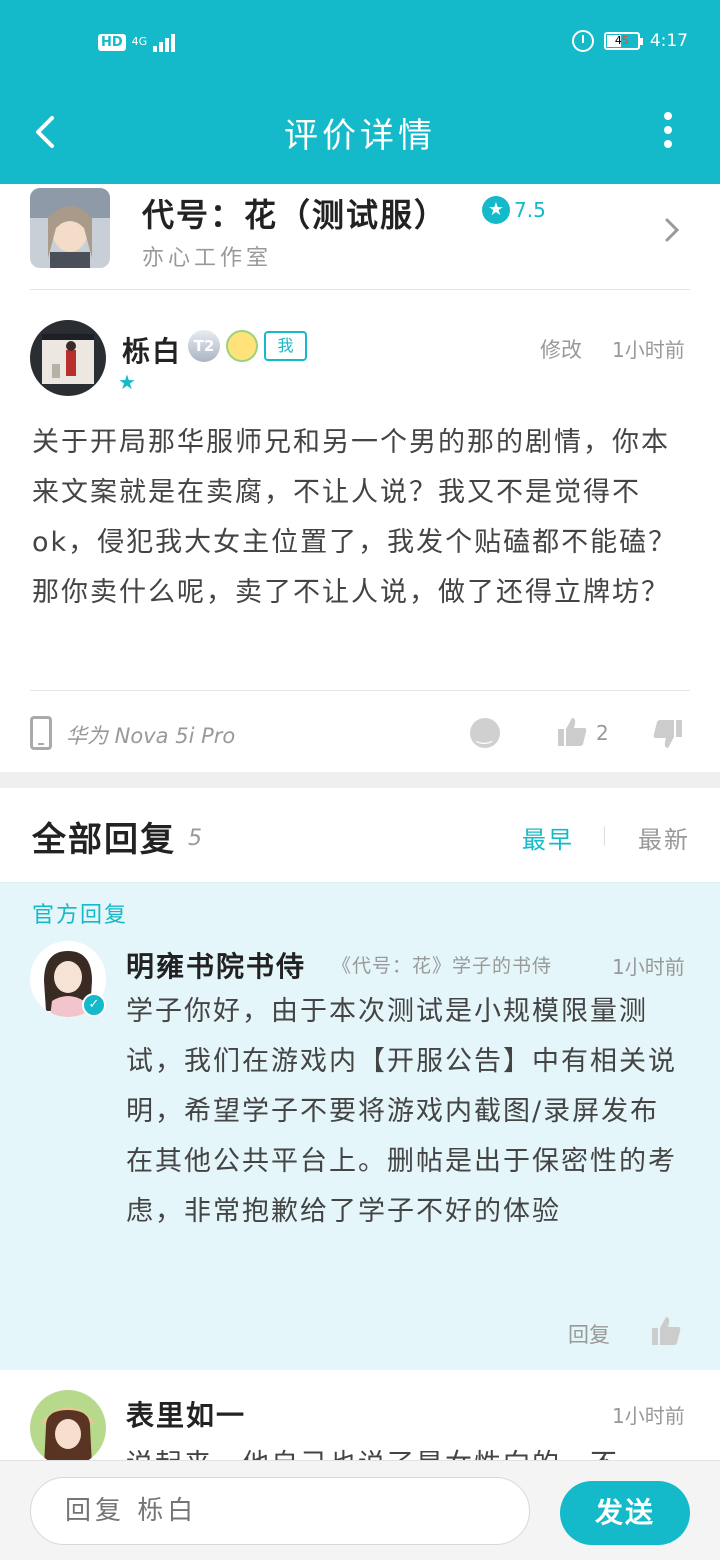  Describe the element at coordinates (360, 237) in the screenshot. I see `game-card: 代号：花（测试服） ★ 7.5 亦心工作室` at that location.